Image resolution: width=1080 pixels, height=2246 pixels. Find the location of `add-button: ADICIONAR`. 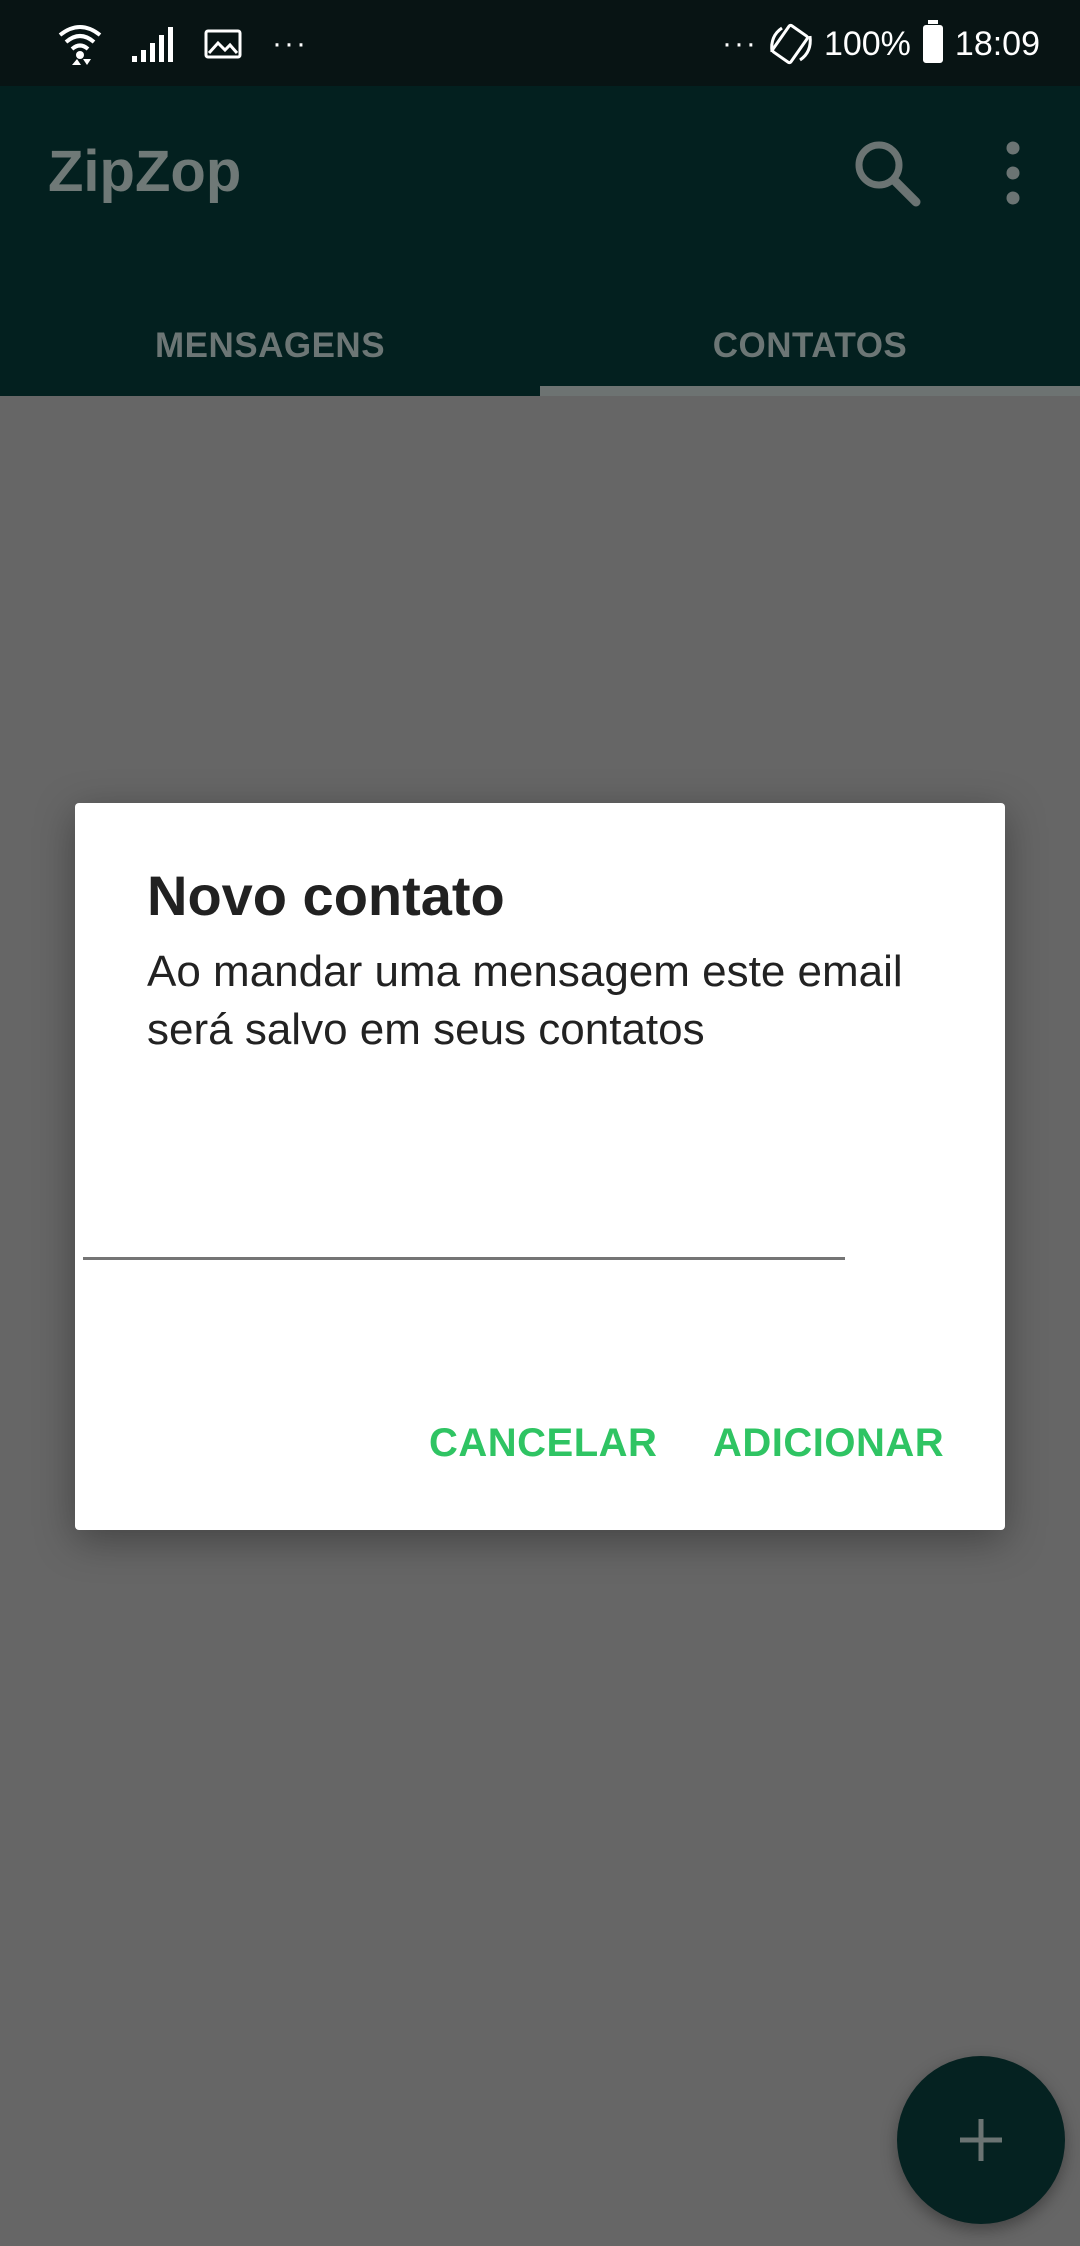

add-button: ADICIONAR is located at coordinates (828, 1443).